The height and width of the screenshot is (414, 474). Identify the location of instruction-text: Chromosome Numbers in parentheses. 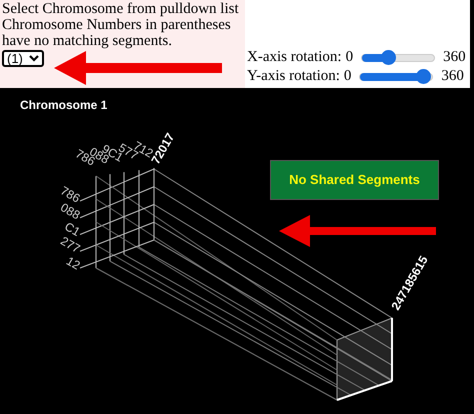
(117, 25).